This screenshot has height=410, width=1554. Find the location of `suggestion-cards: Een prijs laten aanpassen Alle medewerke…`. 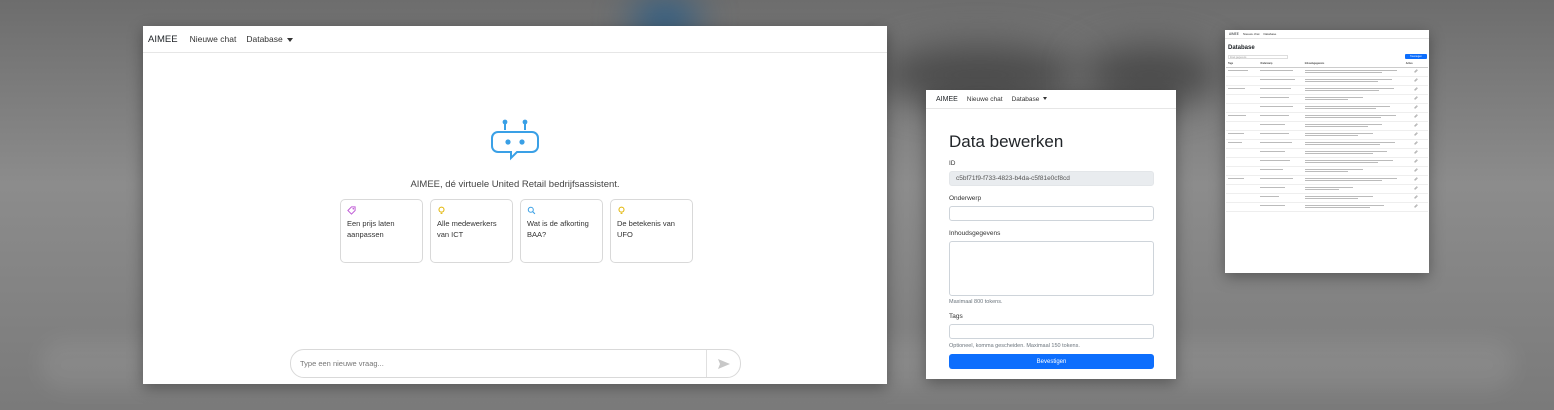

suggestion-cards: Een prijs laten aanpassen Alle medewerke… is located at coordinates (516, 231).